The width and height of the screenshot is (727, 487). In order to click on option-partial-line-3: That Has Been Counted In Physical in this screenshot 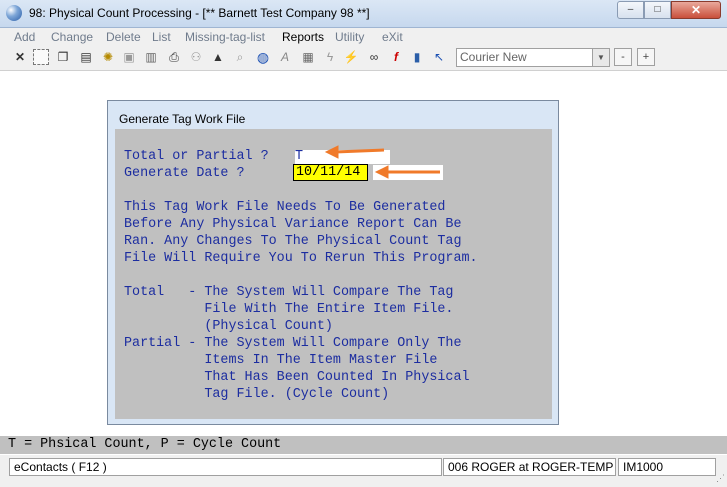, I will do `click(297, 377)`.